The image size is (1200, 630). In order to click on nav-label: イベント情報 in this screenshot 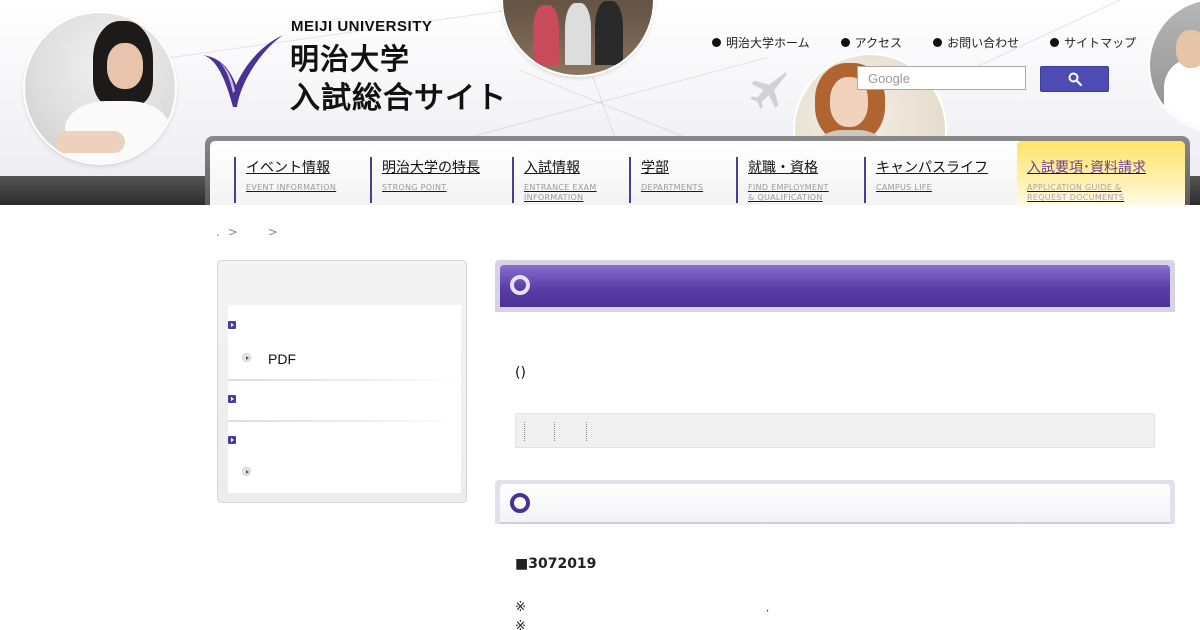, I will do `click(288, 168)`.